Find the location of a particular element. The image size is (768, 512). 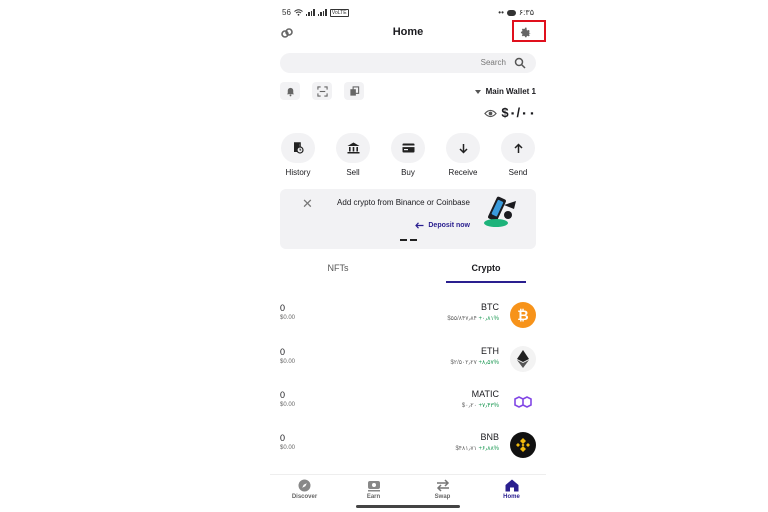

eye-icon is located at coordinates (491, 113).